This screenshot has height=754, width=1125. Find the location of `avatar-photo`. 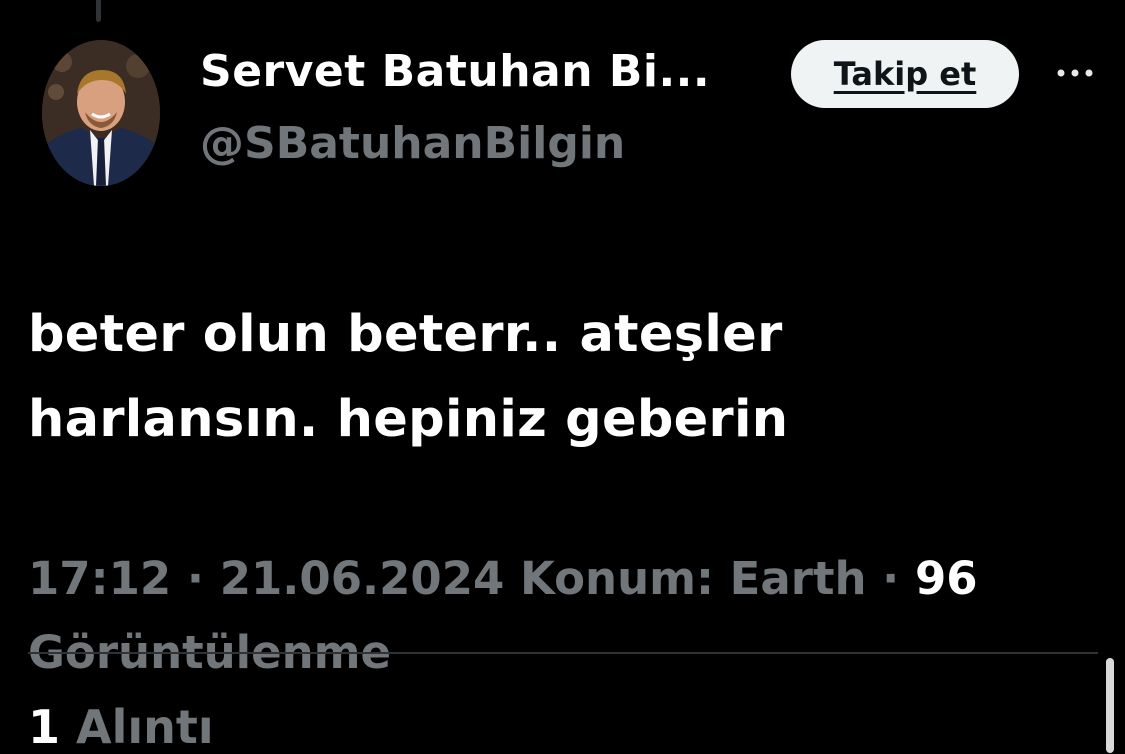

avatar-photo is located at coordinates (101, 113).